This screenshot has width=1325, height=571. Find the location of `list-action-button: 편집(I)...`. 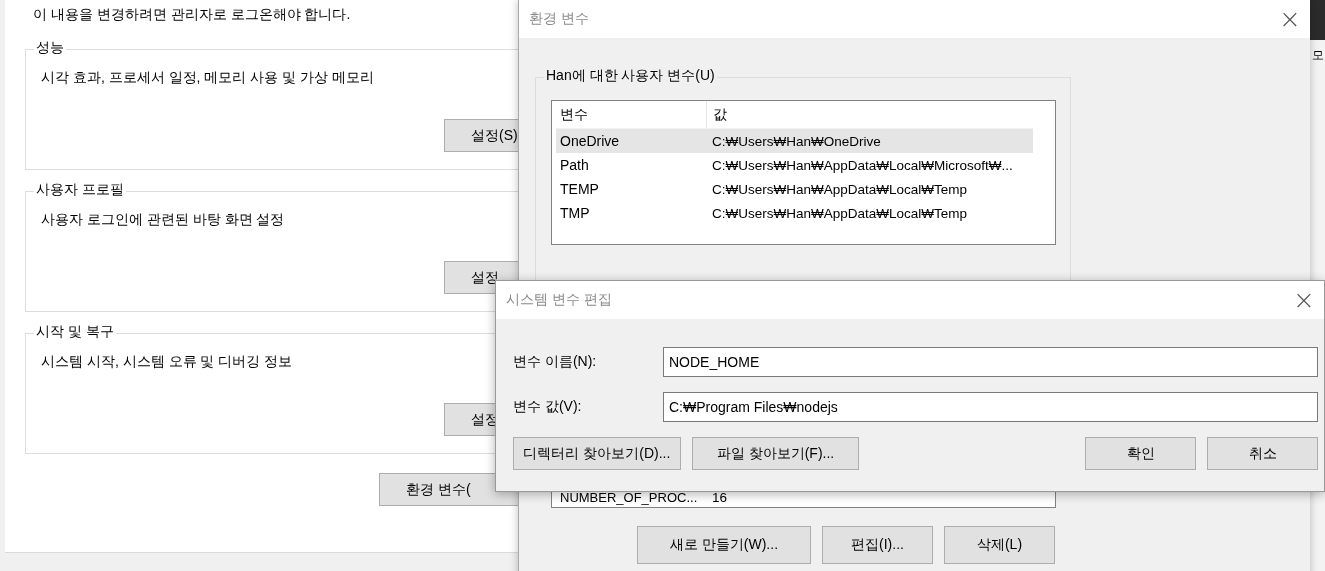

list-action-button: 편집(I)... is located at coordinates (877, 545).